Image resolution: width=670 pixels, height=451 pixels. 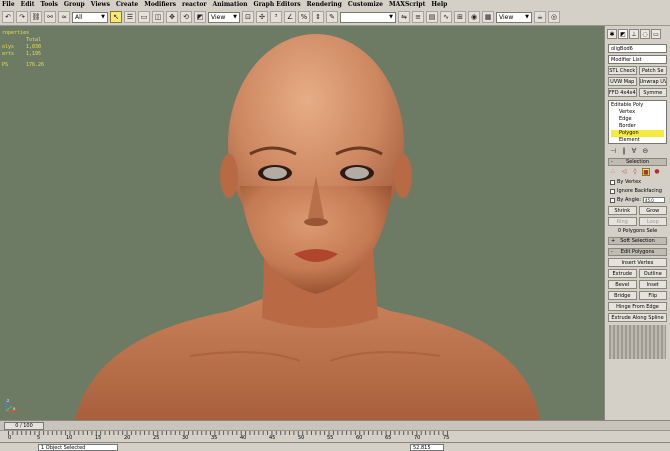 What do you see at coordinates (634, 34) in the screenshot?
I see `hierarchy-tab-icon: ⊥` at bounding box center [634, 34].